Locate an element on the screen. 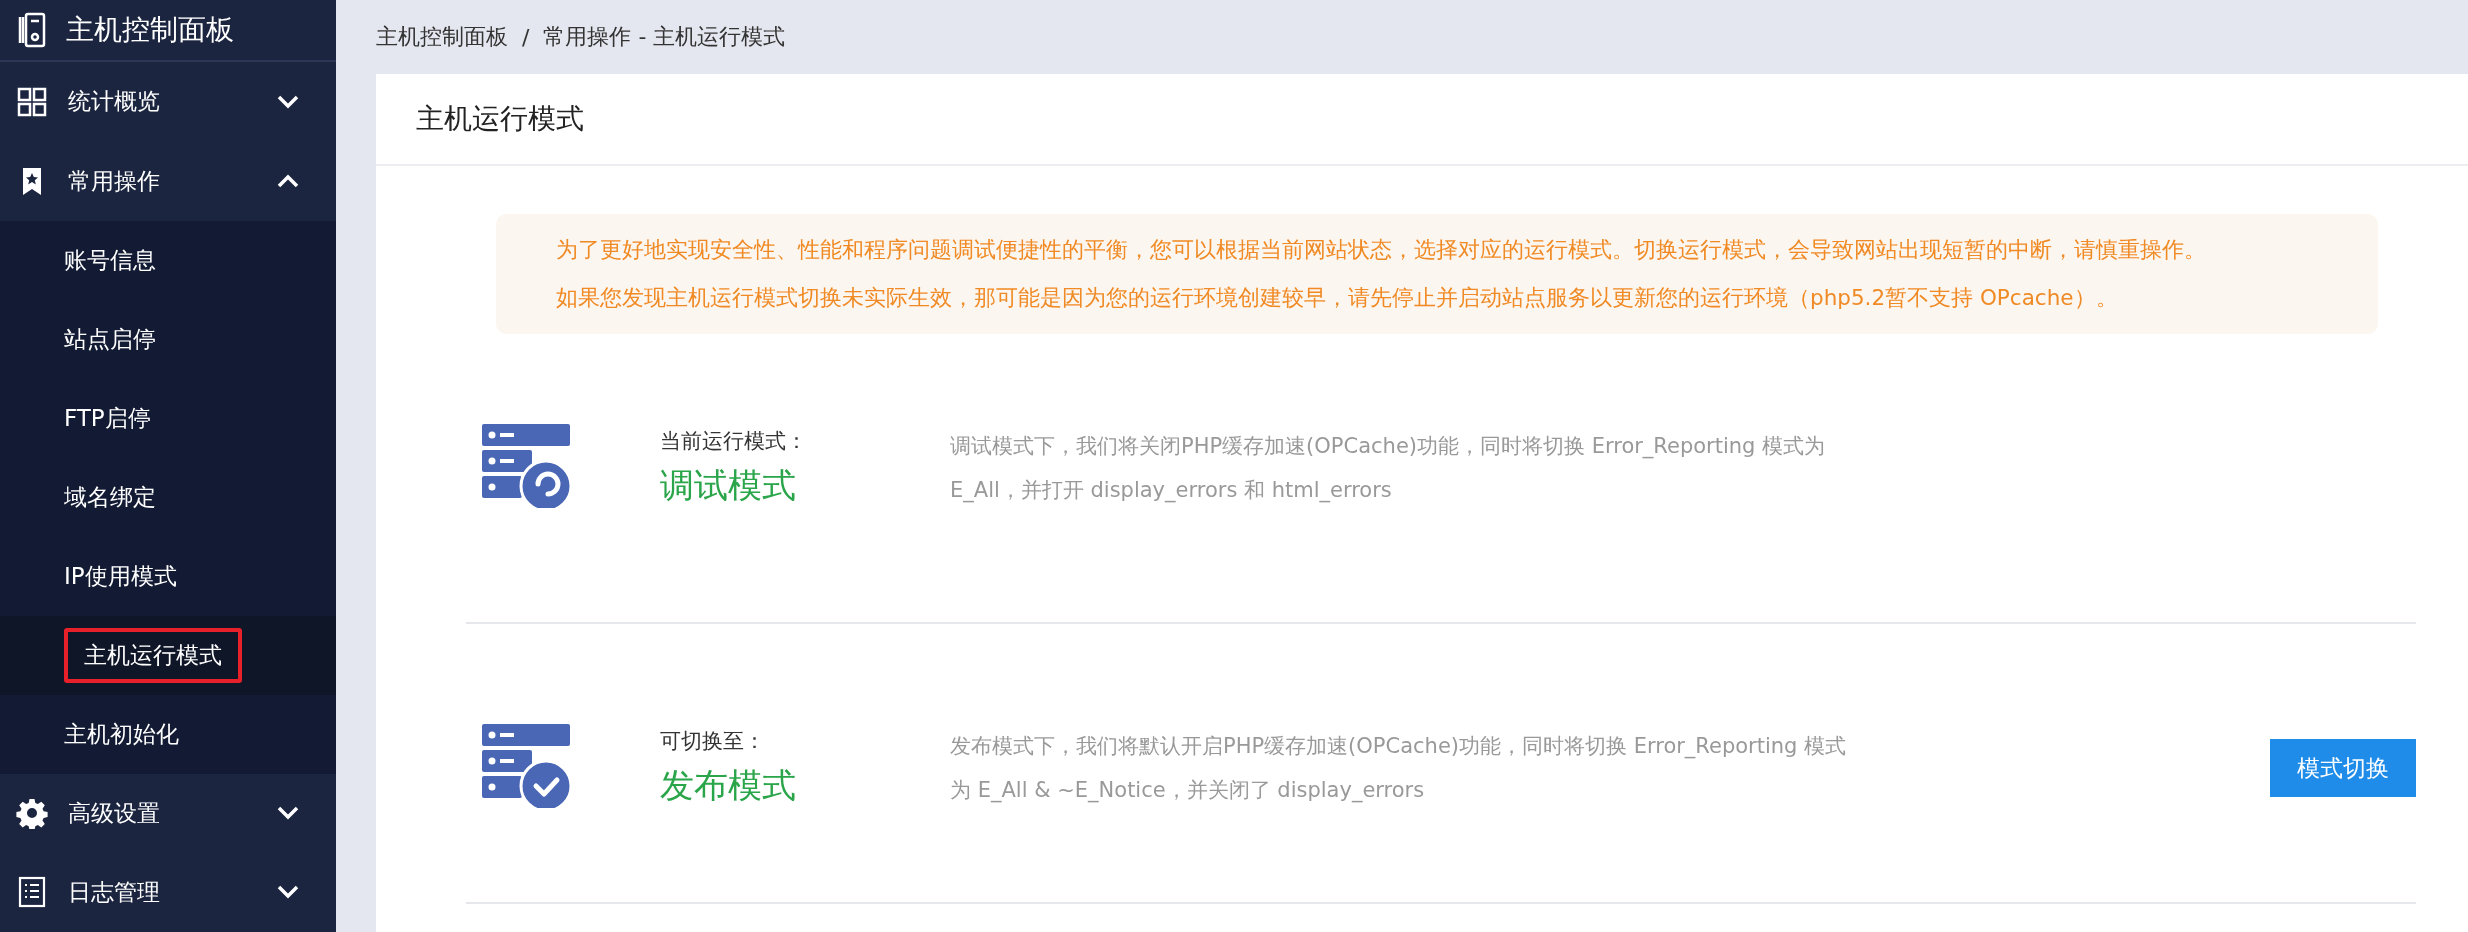  sidebar-item-label: 域名绑定 is located at coordinates (110, 497).